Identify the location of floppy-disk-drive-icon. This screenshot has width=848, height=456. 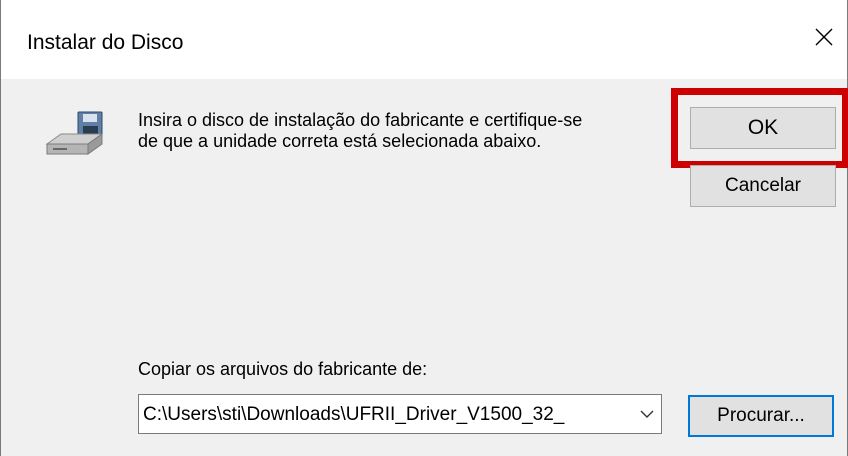
(74, 133).